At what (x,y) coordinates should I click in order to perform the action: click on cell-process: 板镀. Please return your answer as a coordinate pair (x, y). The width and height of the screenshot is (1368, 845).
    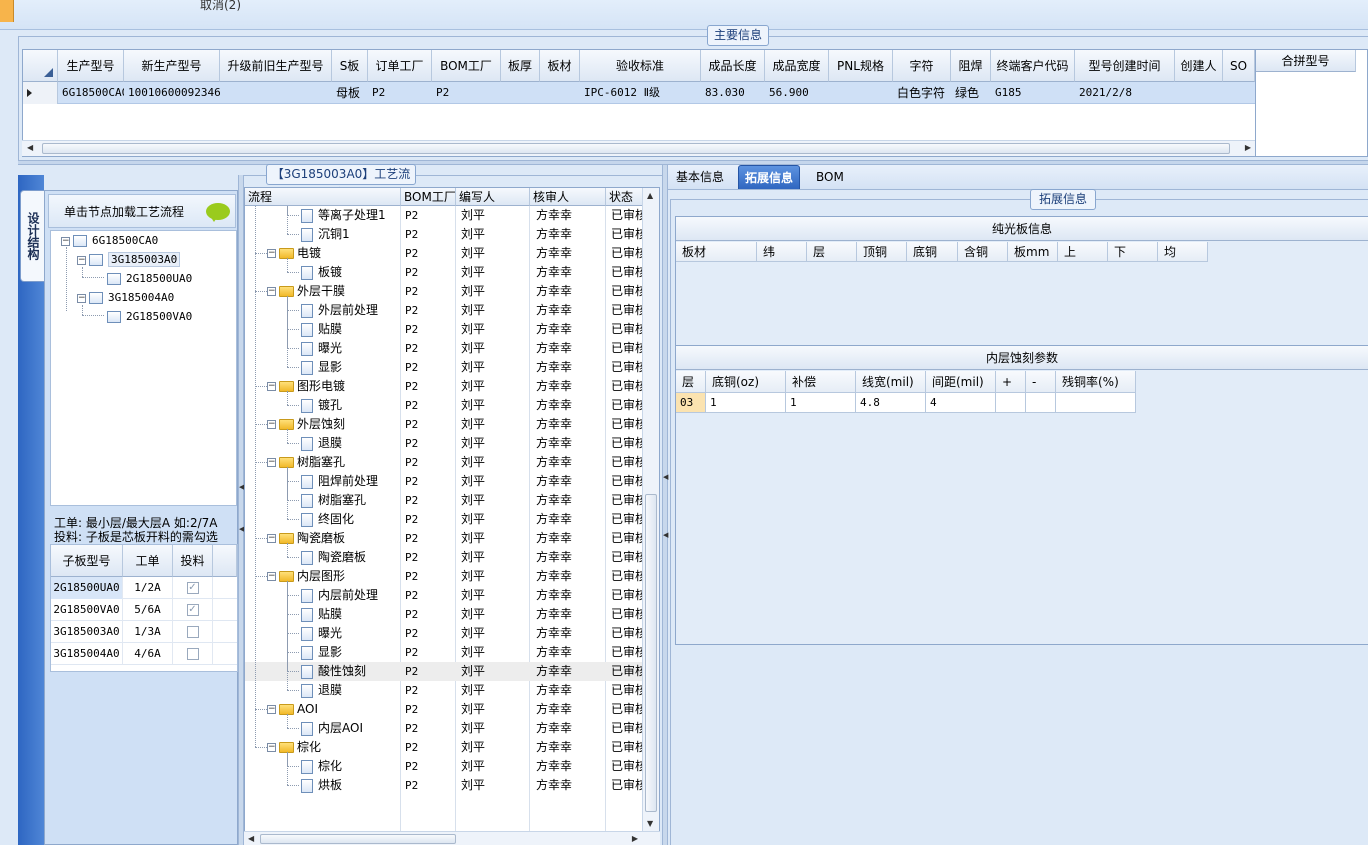
    Looking at the image, I should click on (350, 272).